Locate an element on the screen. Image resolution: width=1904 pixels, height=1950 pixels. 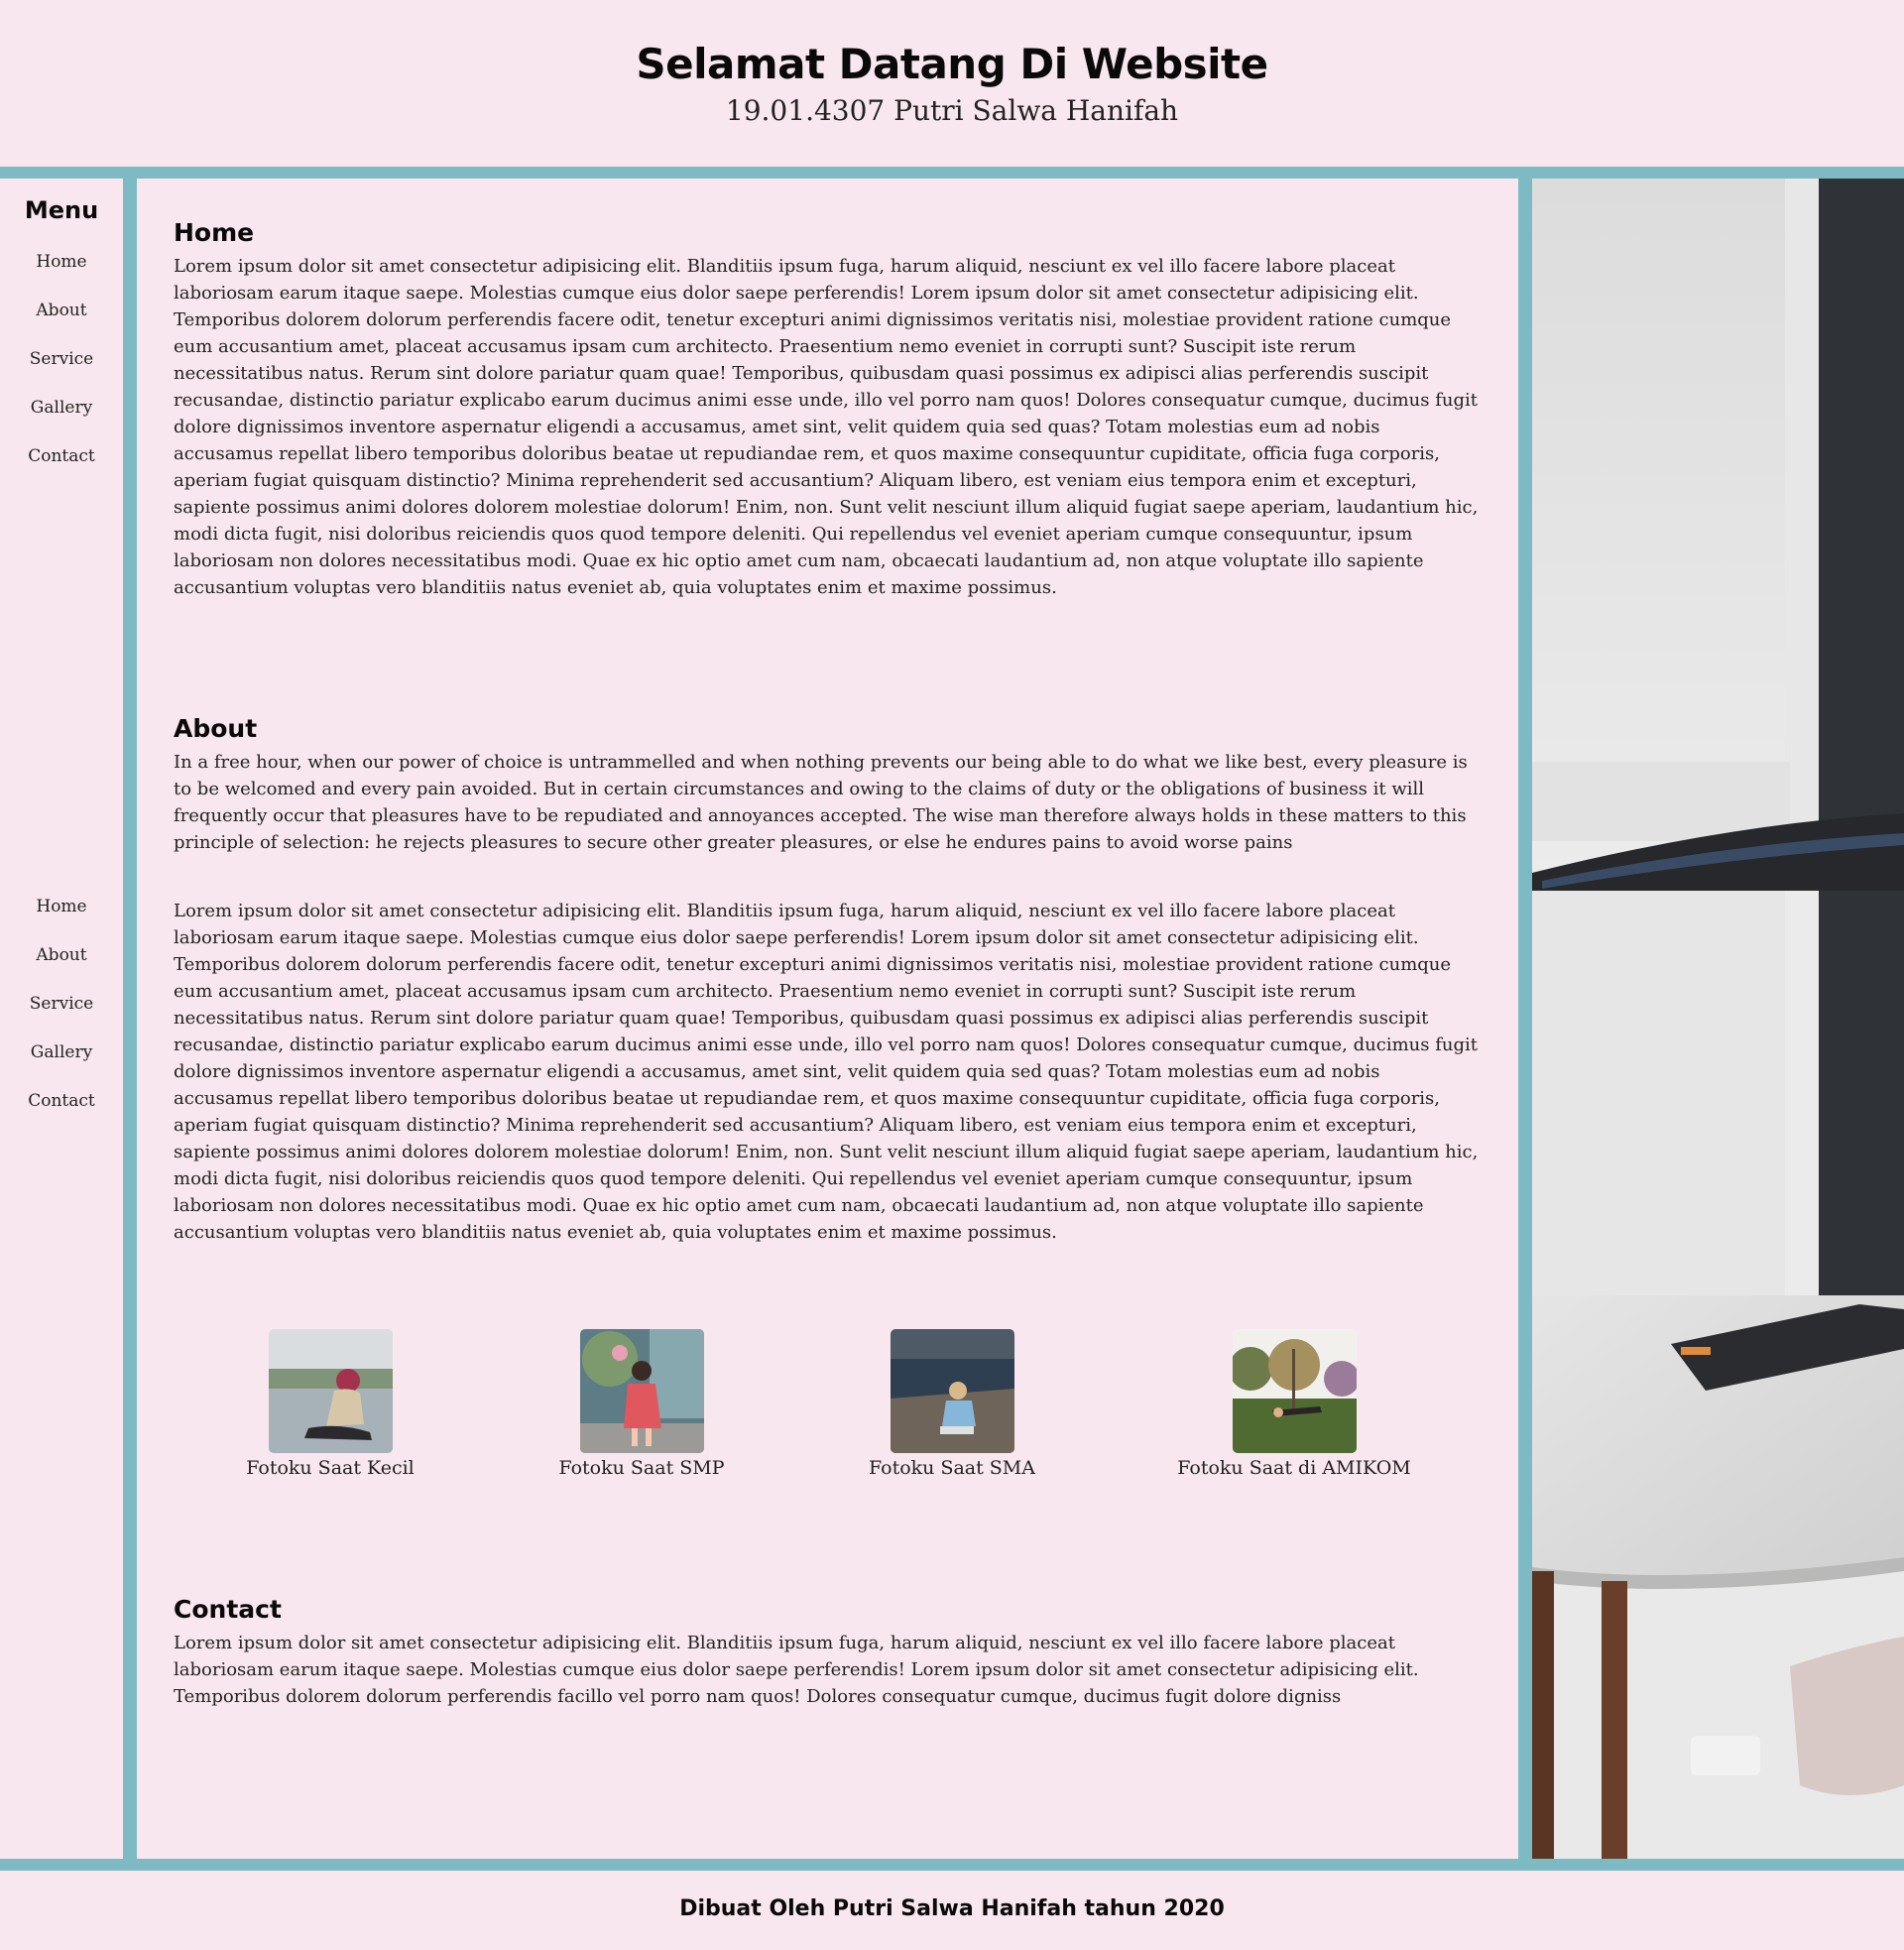
bottom-divider is located at coordinates (952, 1865).